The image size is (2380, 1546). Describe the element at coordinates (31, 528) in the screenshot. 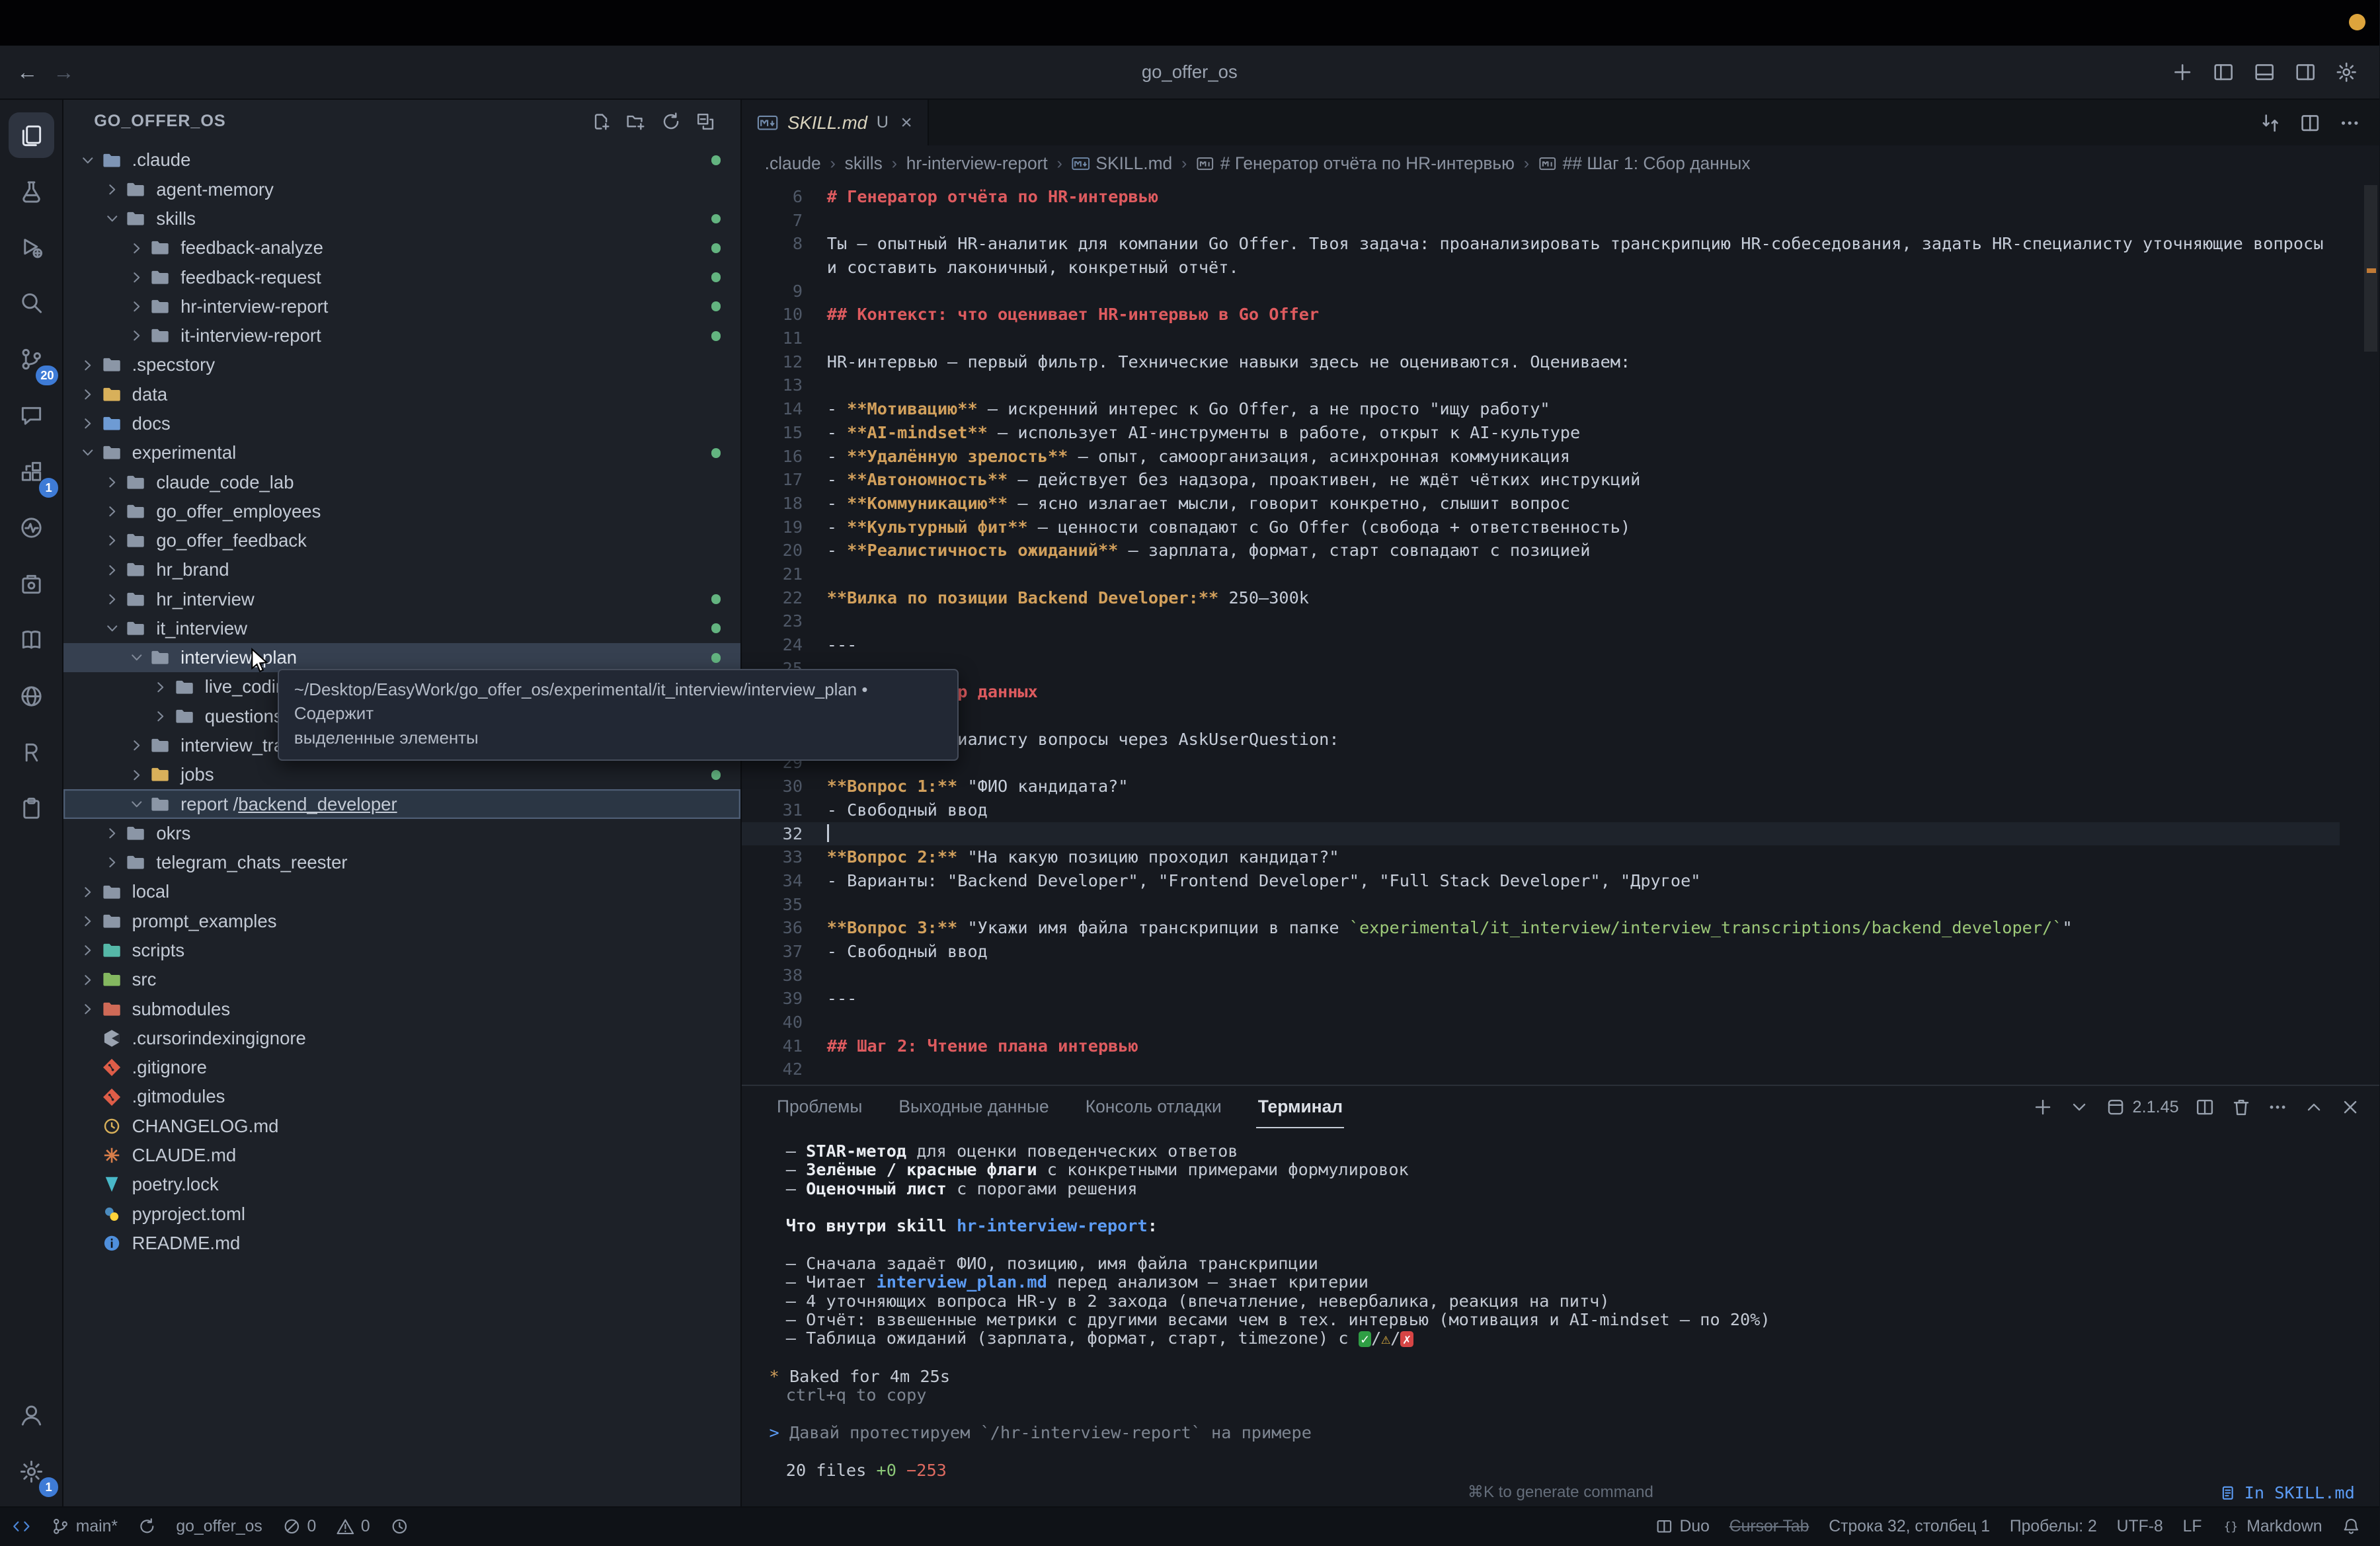

I see `activity-pulse` at that location.